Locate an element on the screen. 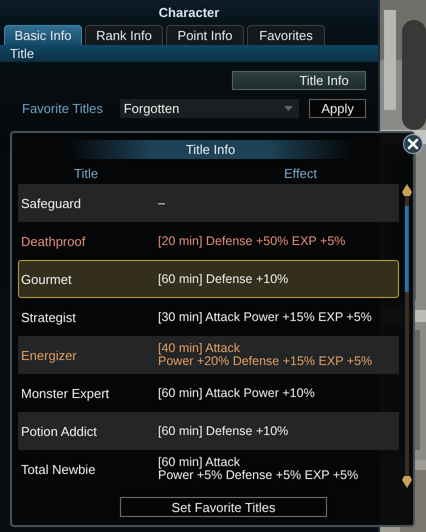 This screenshot has width=426, height=532. tab: Favorites is located at coordinates (286, 35).